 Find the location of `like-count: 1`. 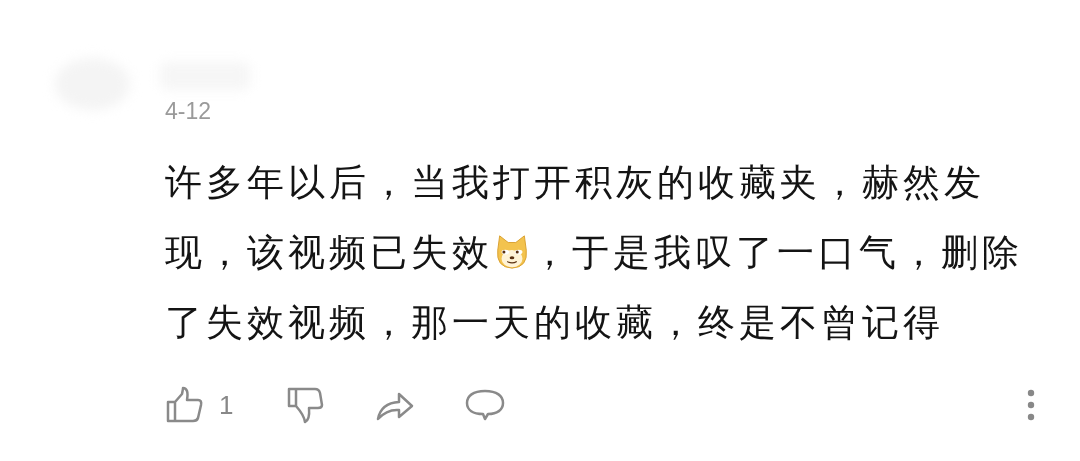

like-count: 1 is located at coordinates (226, 405).